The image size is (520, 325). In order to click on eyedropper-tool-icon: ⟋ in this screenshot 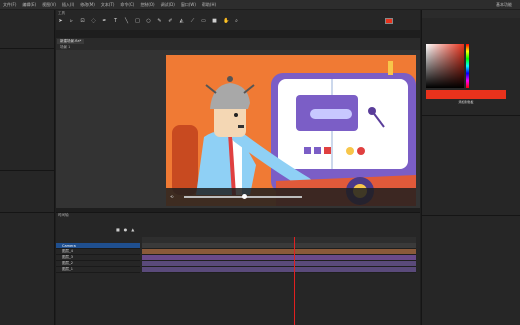, I will do `click(192, 21)`.